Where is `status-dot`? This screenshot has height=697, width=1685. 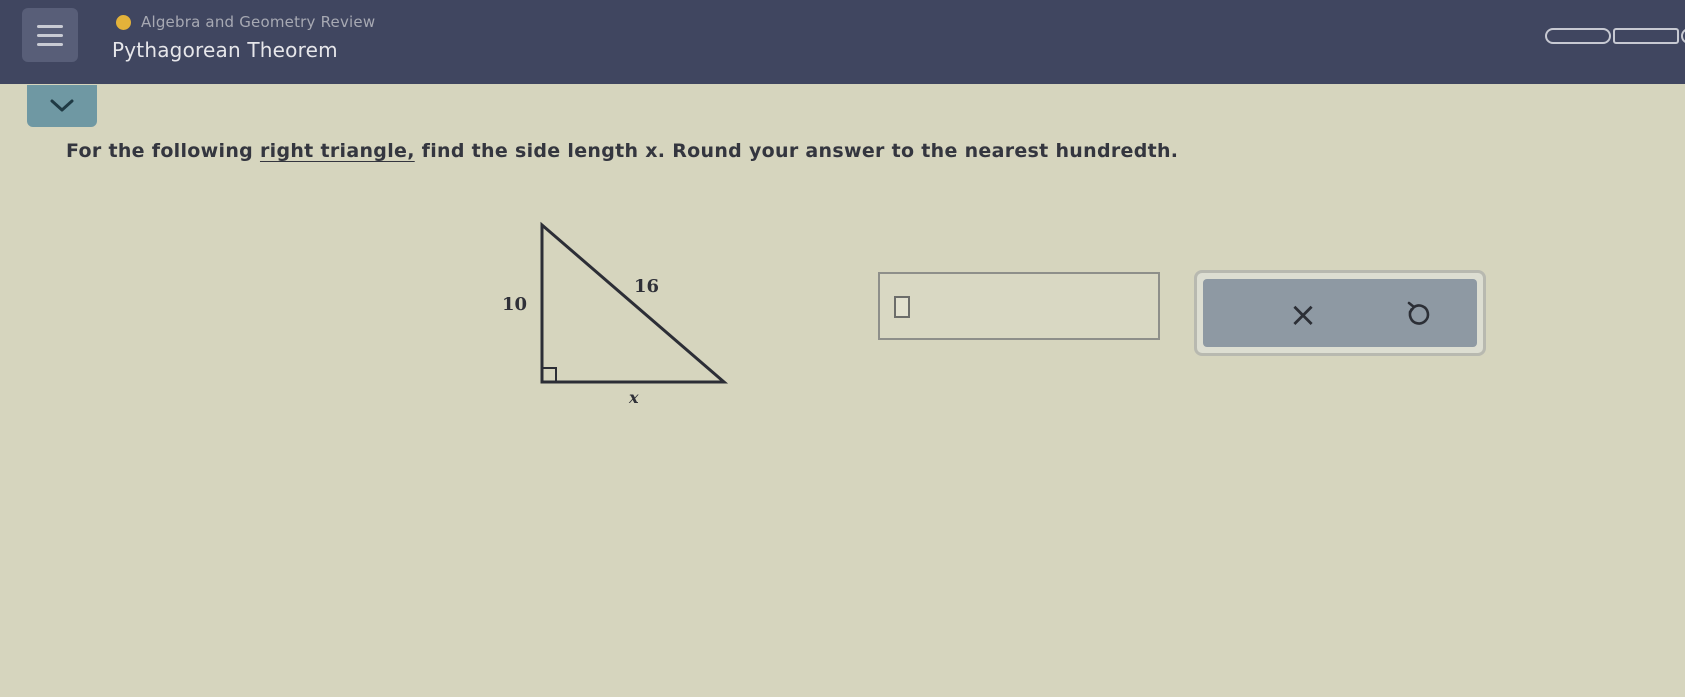
status-dot is located at coordinates (123, 22).